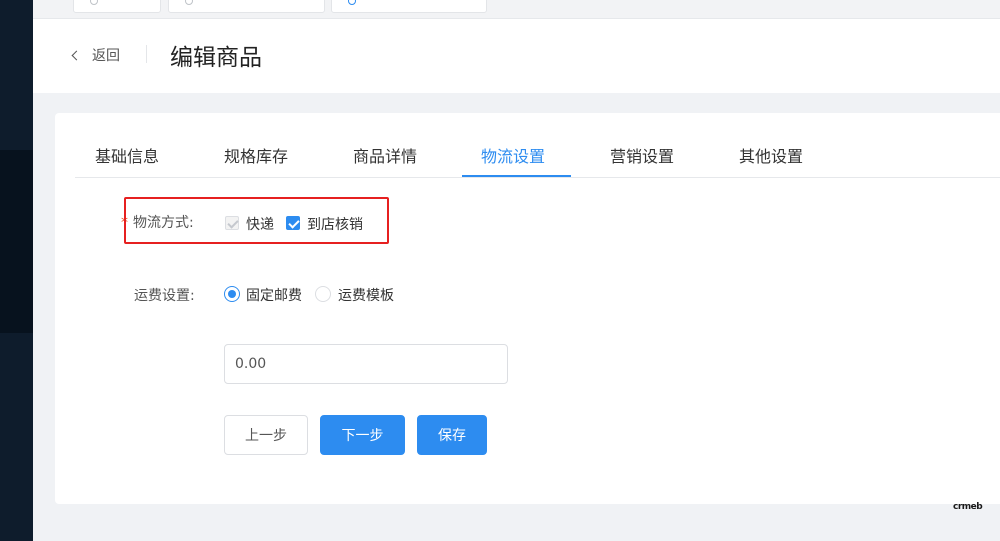 This screenshot has width=1000, height=541. I want to click on tab-spec-stock: 规格库存, so click(256, 155).